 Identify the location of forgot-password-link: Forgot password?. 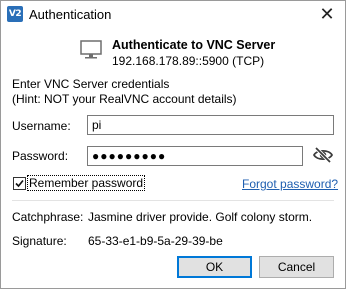
(290, 184).